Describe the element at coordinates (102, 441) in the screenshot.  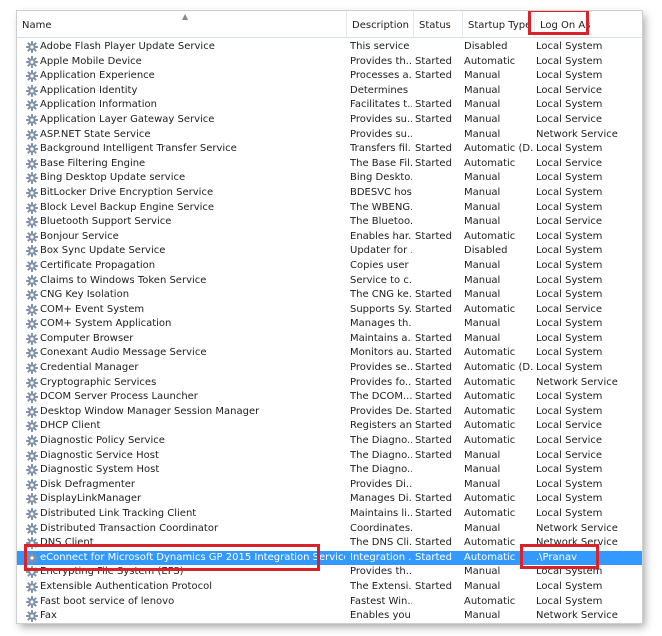
I see `service-name: Diagnostic Policy Service` at that location.